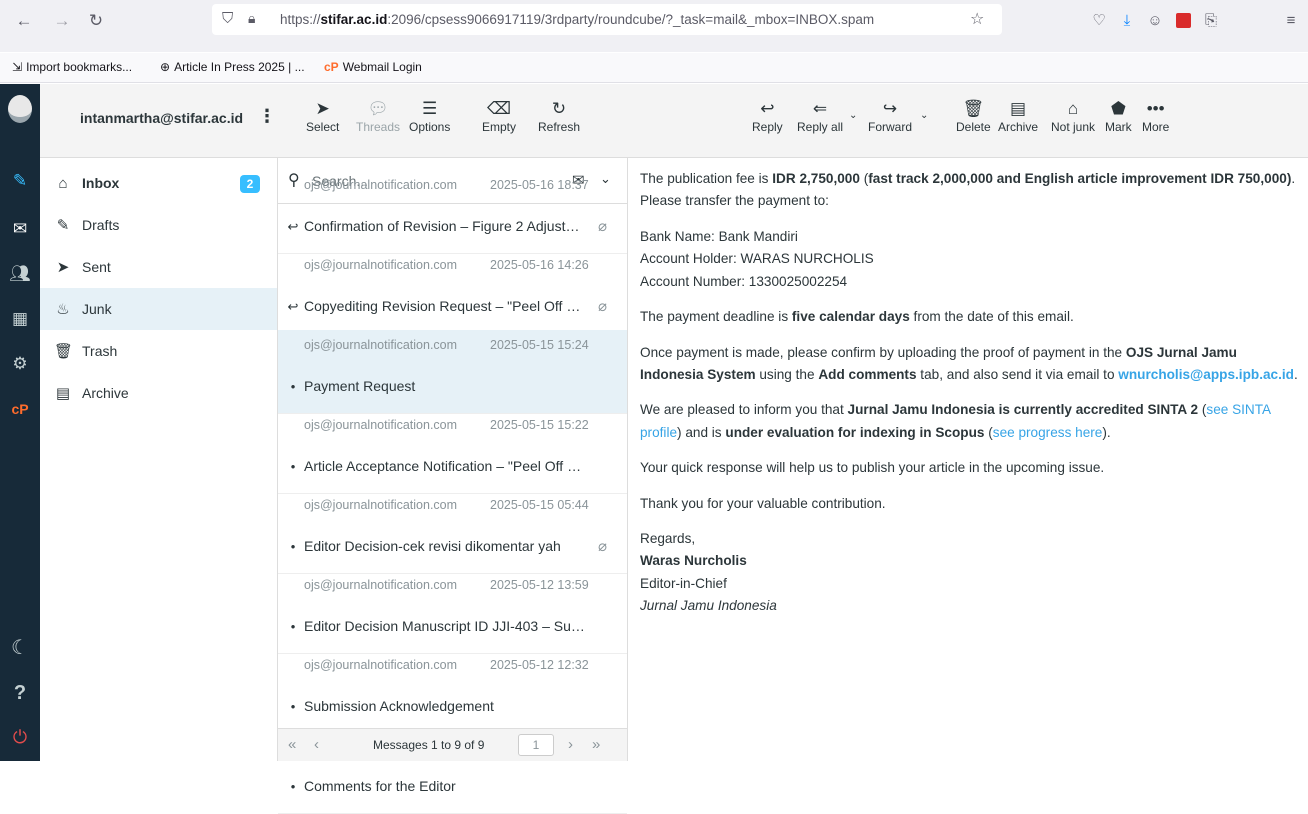 This screenshot has width=1308, height=814. What do you see at coordinates (63, 225) in the screenshot?
I see `pencil-icon: ✎` at bounding box center [63, 225].